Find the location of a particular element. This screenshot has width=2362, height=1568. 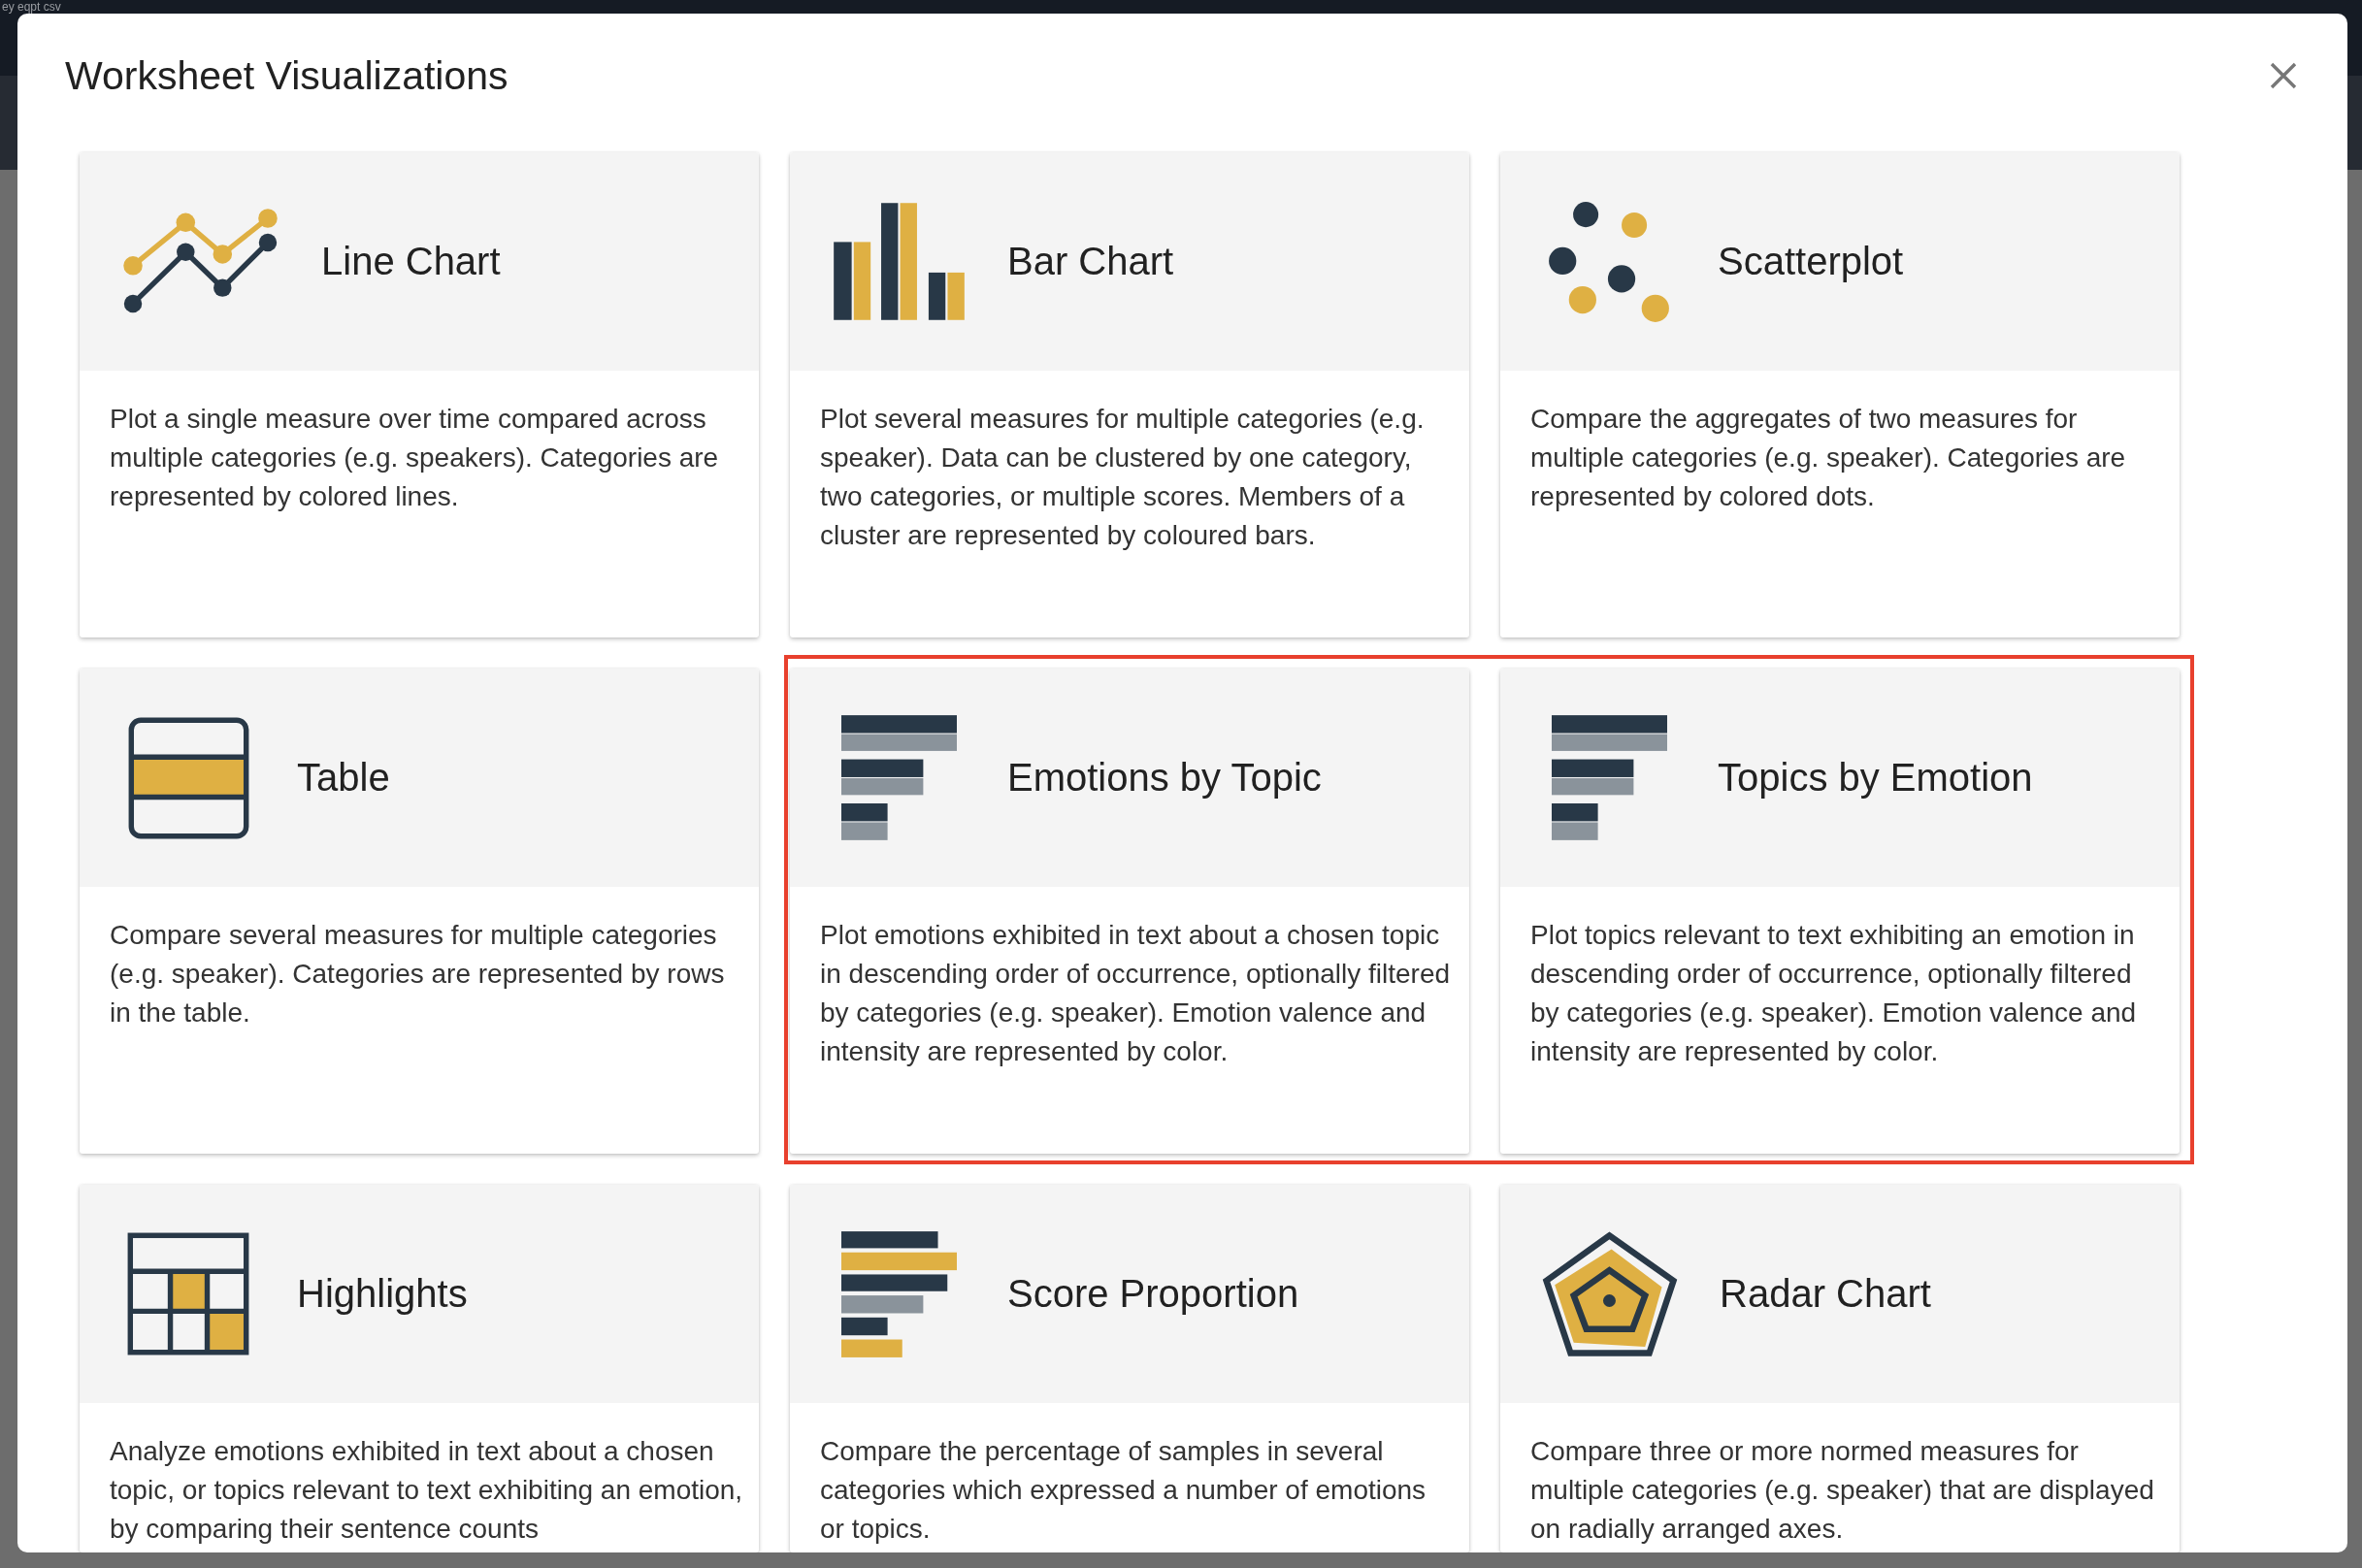

card-description: Compare several measures for multiple categories (e.g. speaker). Categories are represented by rows in the table. is located at coordinates (418, 974).